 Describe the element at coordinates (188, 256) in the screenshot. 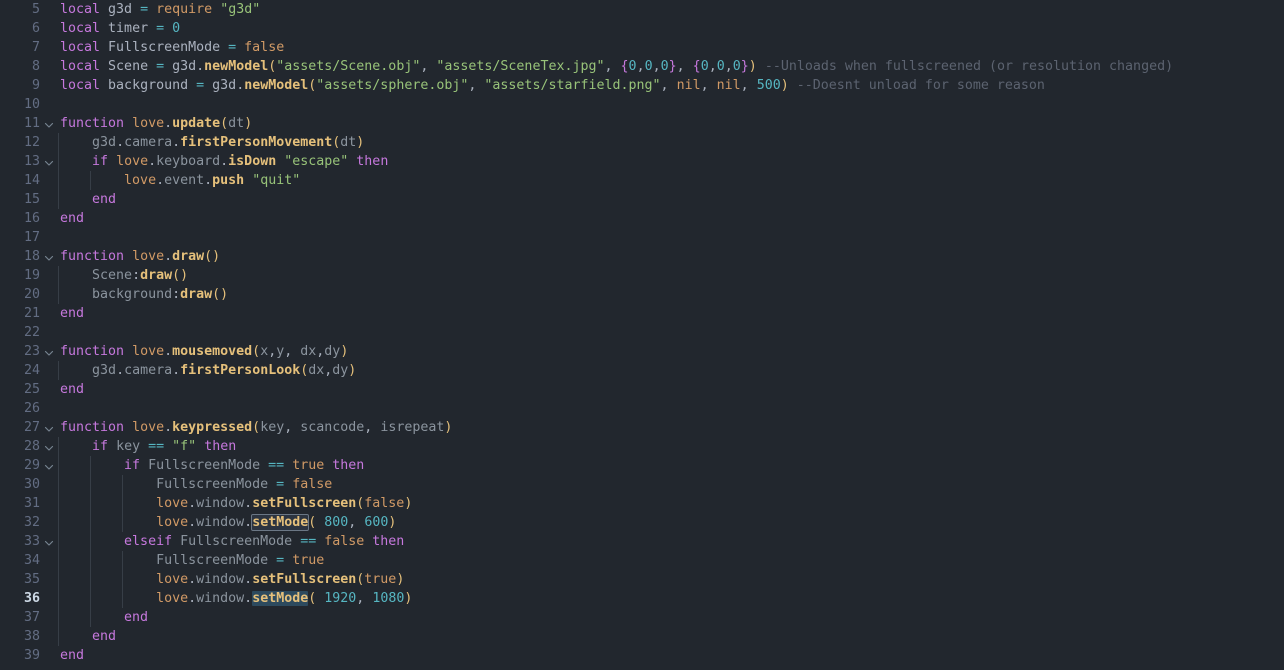

I see `token-fnname: draw` at that location.